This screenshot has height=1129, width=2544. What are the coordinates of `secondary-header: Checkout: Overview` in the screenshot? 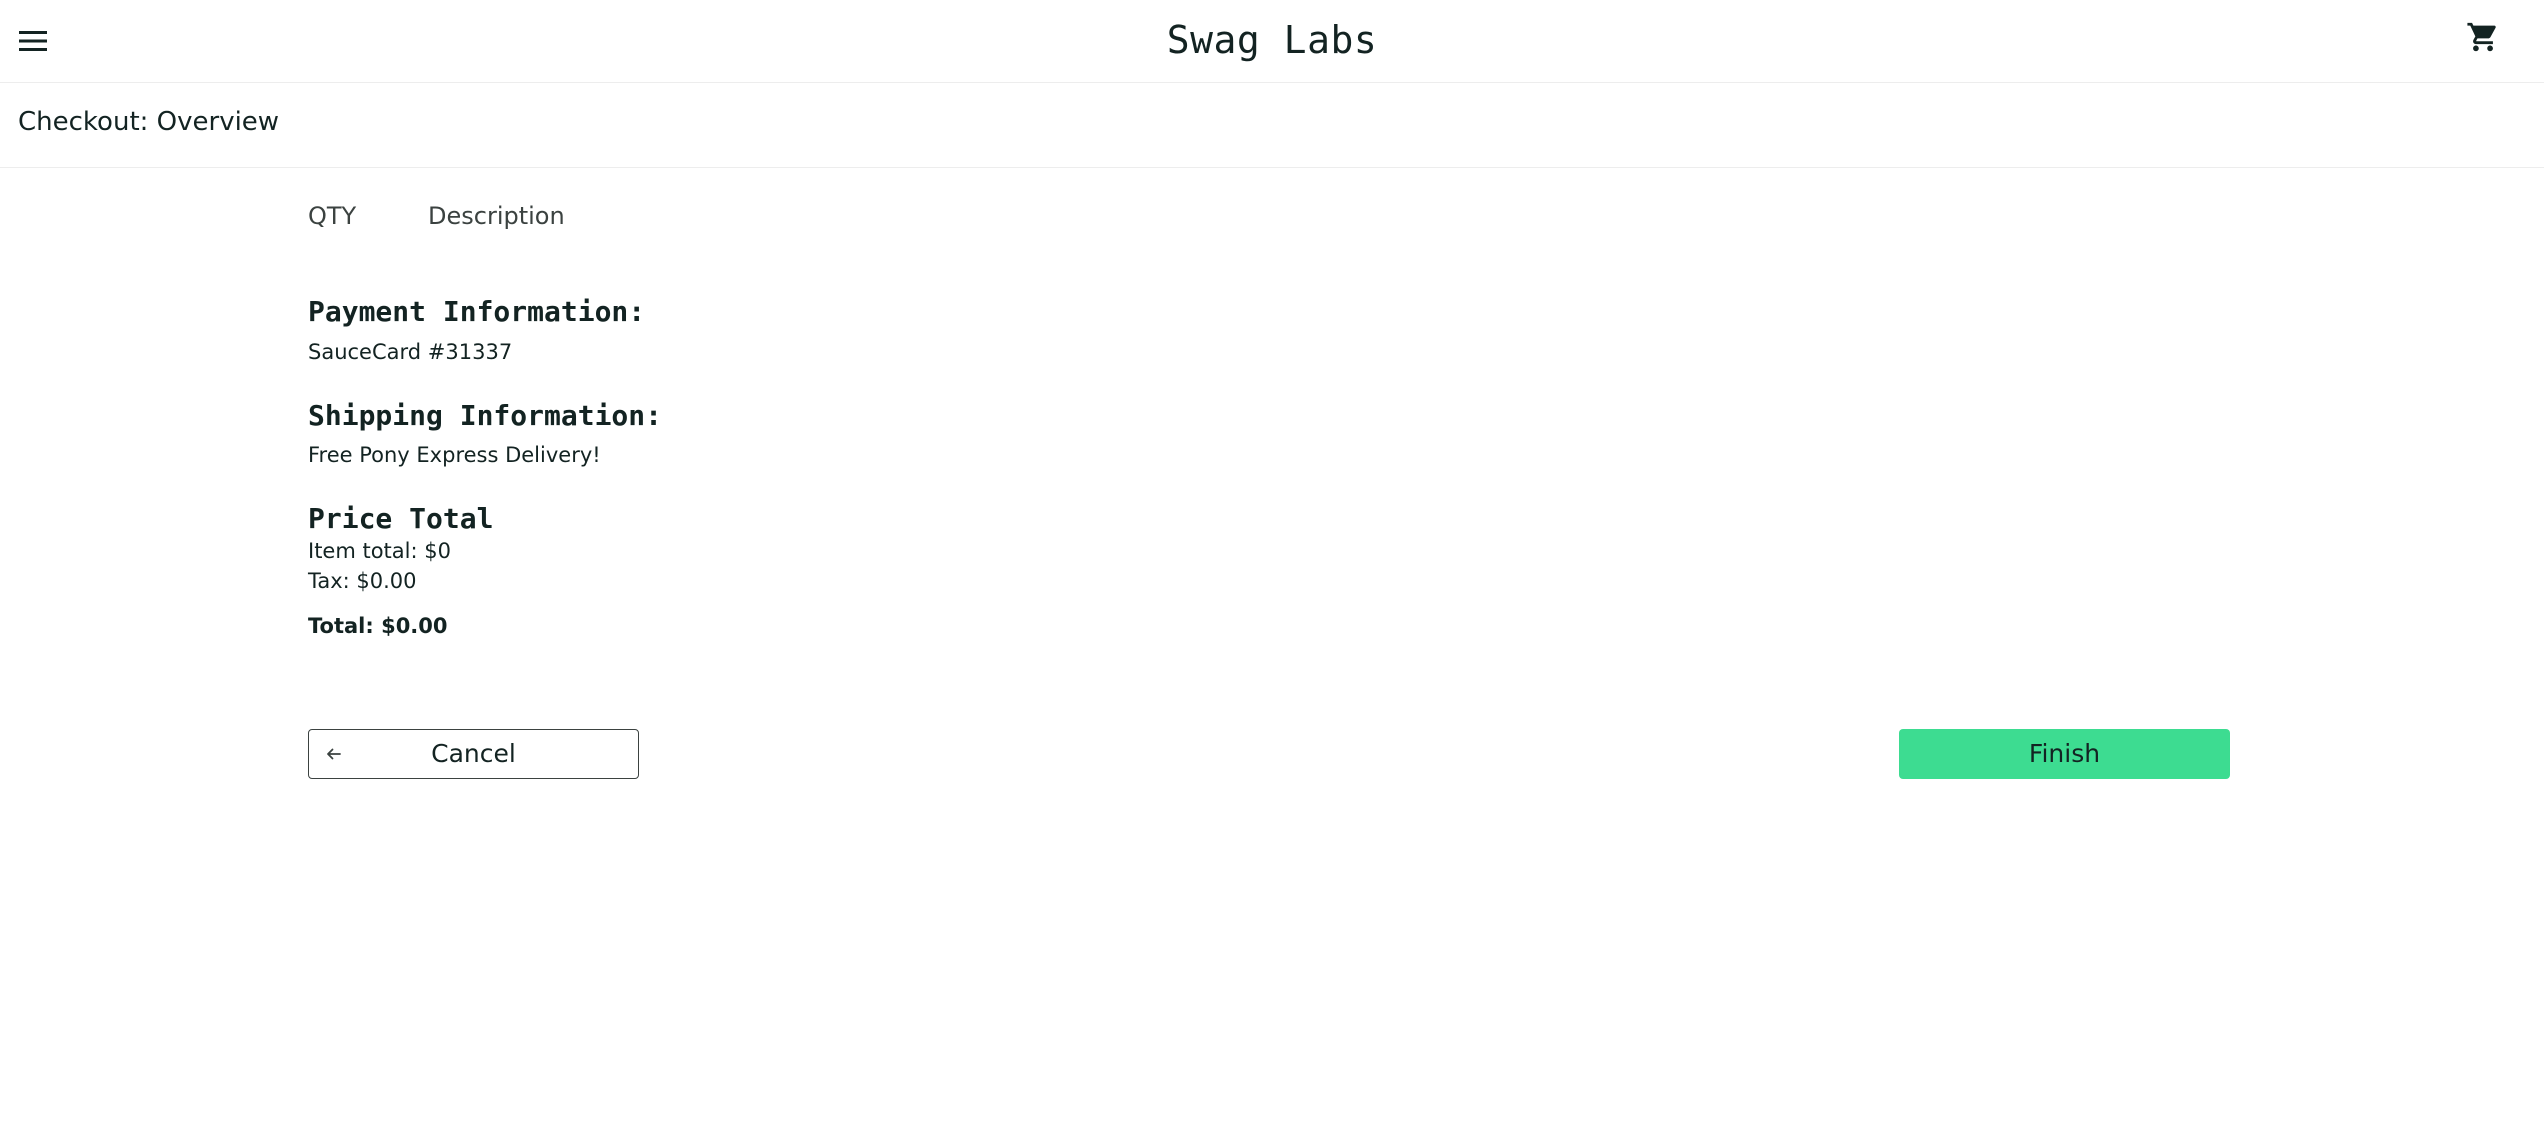 It's located at (1272, 125).